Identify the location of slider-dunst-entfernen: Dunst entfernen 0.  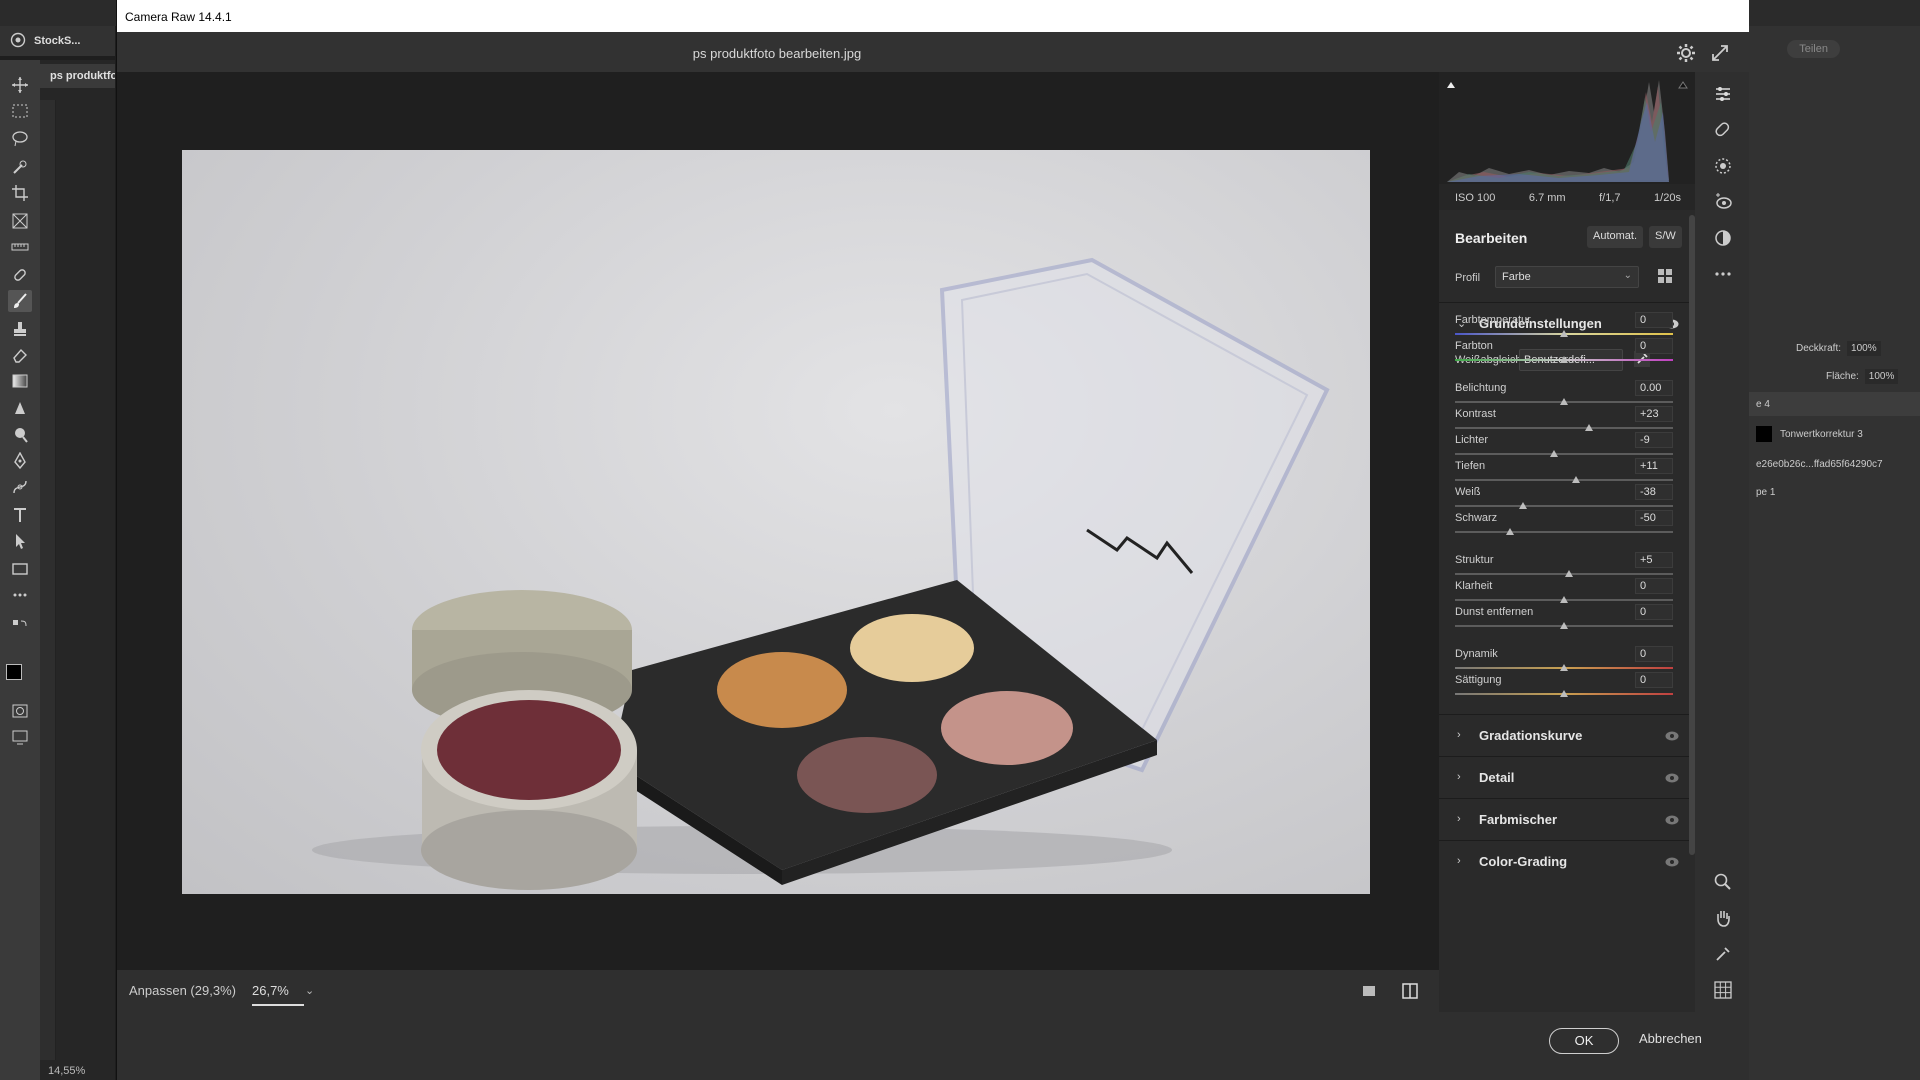
(1564, 620).